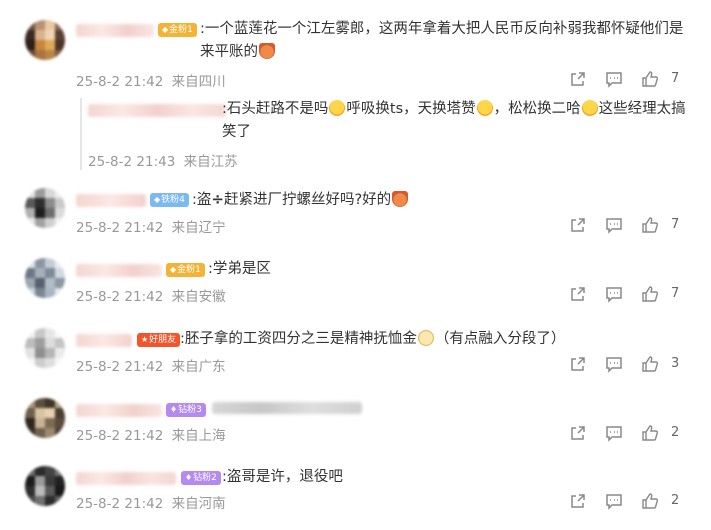 The height and width of the screenshot is (530, 711). What do you see at coordinates (442, 40) in the screenshot?
I see `comment-text: :一个蓝莲花一个江左雾郎，这两年拿着大把人民币反向补弱我都怀疑他们是来平账的` at bounding box center [442, 40].